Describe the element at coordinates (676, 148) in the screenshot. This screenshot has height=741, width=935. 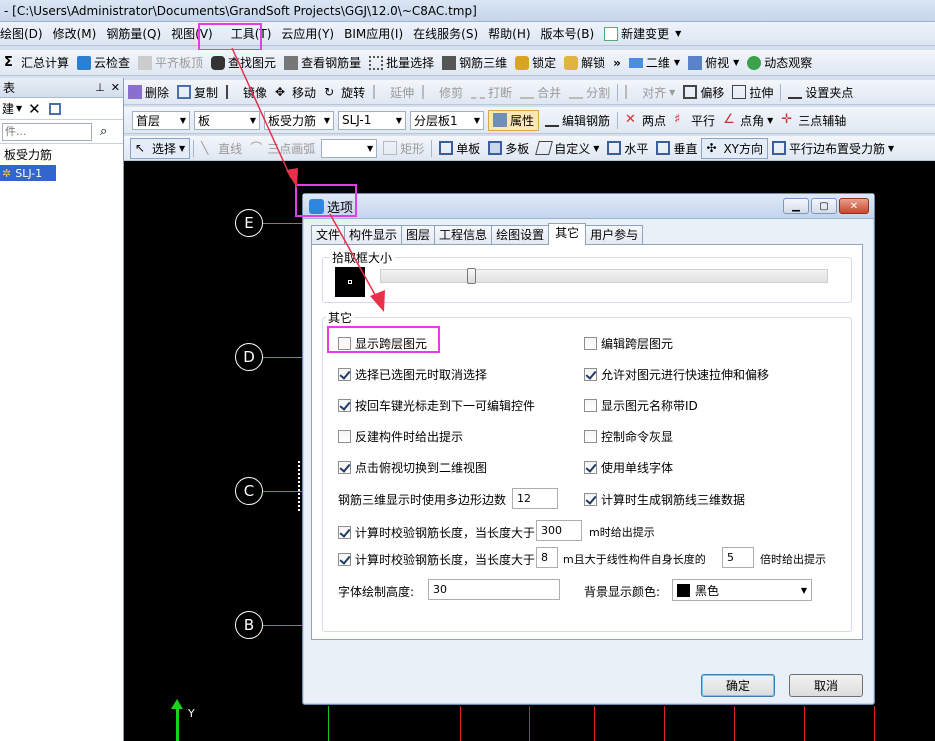
I see `vertical-button: 垂直` at that location.